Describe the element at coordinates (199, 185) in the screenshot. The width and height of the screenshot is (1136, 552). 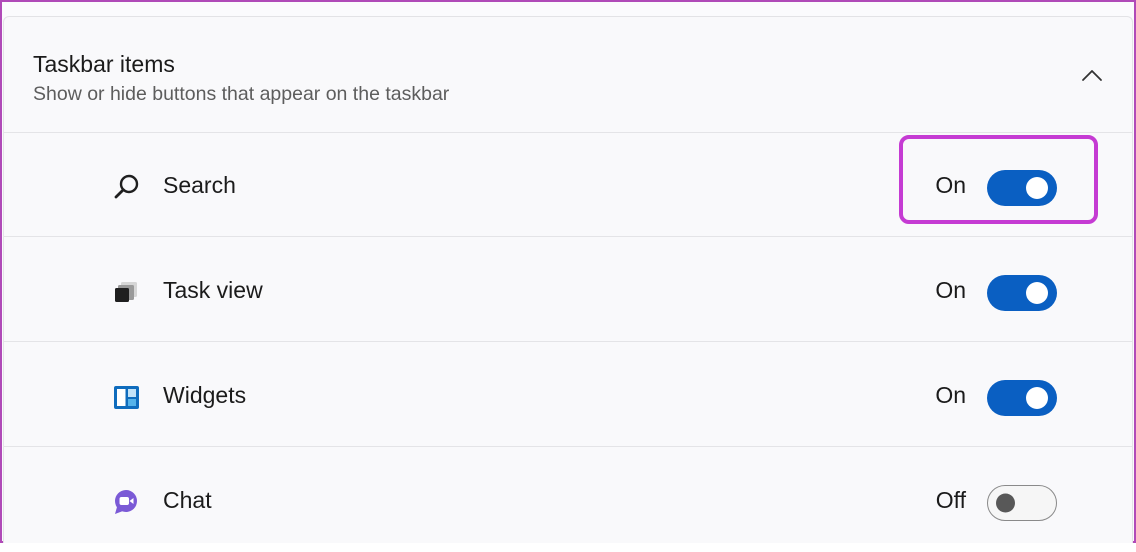
I see `item-label: Search` at that location.